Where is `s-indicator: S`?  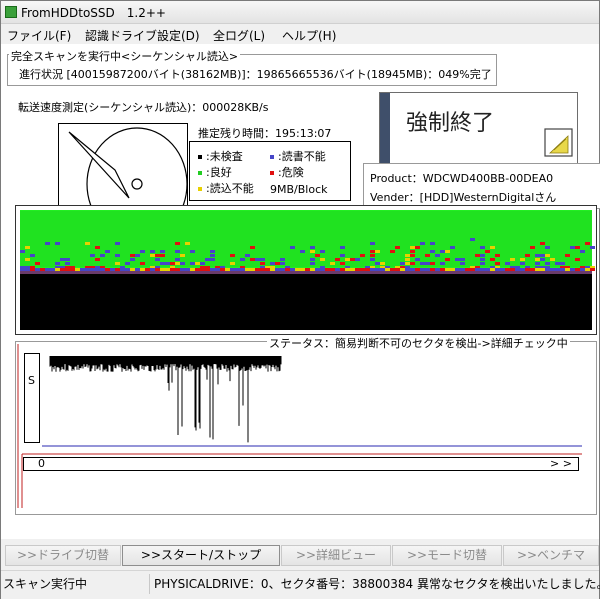
s-indicator: S is located at coordinates (32, 398).